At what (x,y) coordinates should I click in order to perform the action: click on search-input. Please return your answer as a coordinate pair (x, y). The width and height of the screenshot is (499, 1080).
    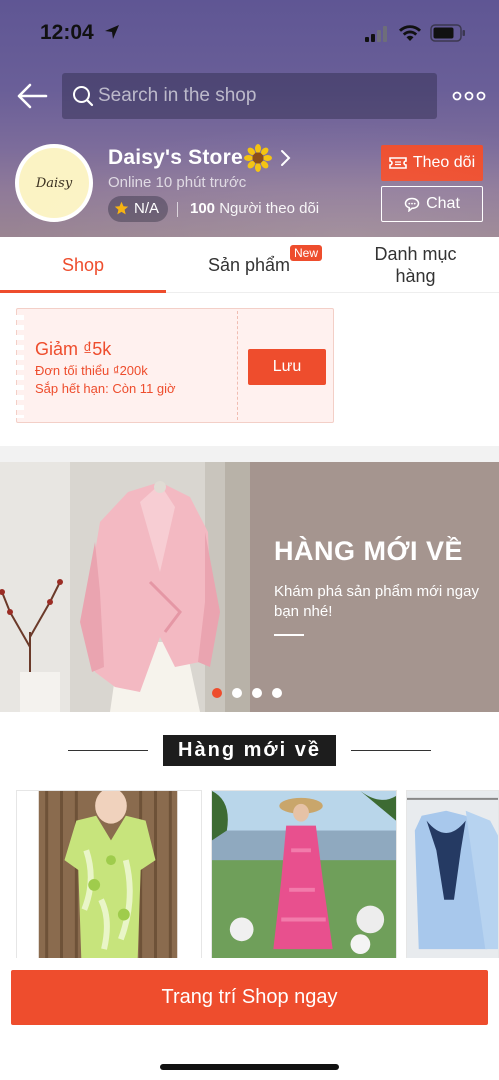
    Looking at the image, I should click on (263, 96).